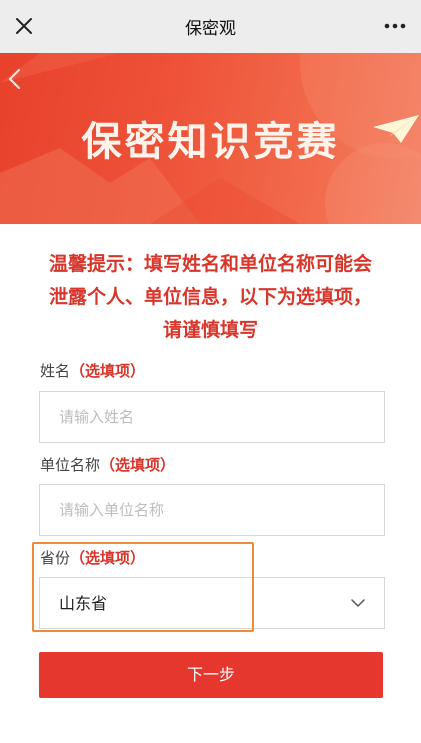 The image size is (421, 743). Describe the element at coordinates (15, 79) in the screenshot. I see `chevron-left-icon` at that location.